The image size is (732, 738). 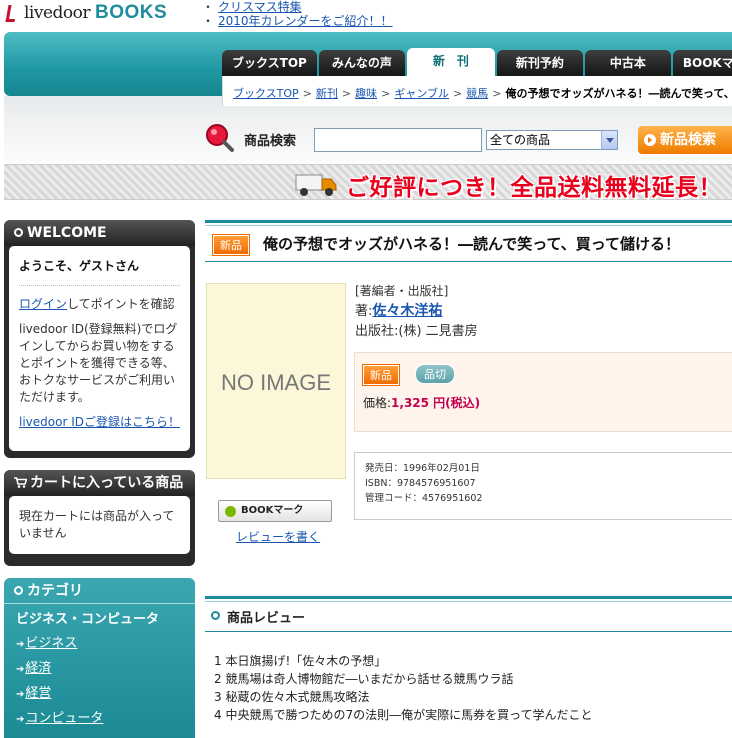 I want to click on list-item: 3 秘蔵の佐々木式競馬攻略法, so click(x=292, y=697).